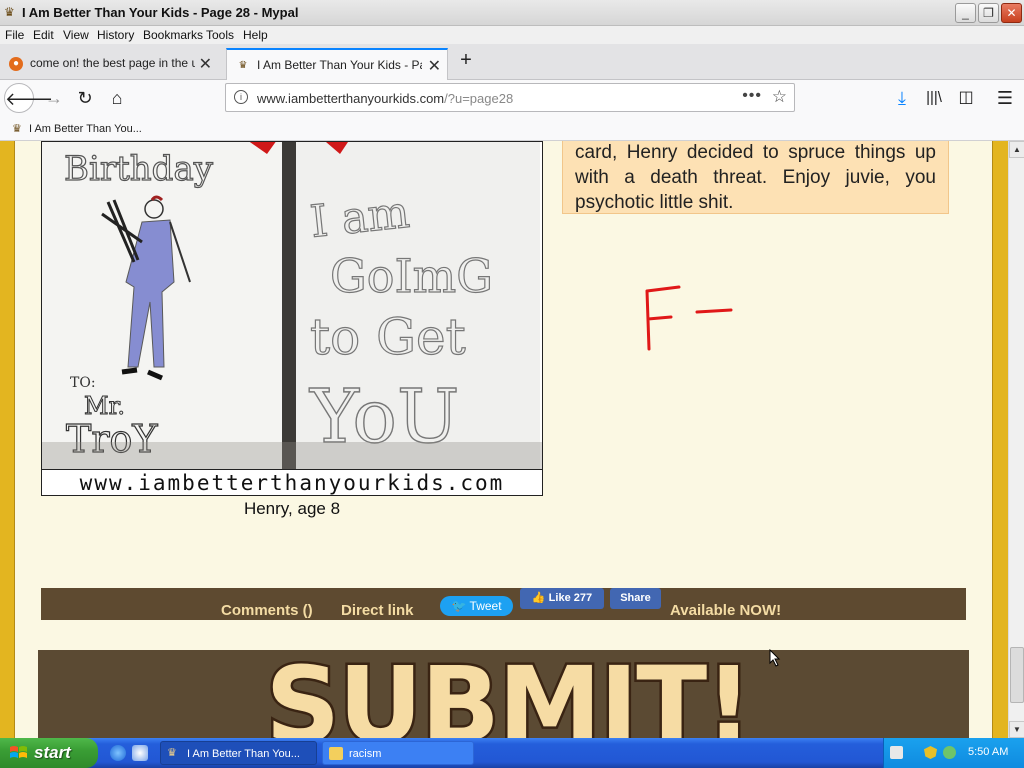 The height and width of the screenshot is (768, 1024). What do you see at coordinates (485, 606) in the screenshot?
I see `tweet-label: Tweet` at bounding box center [485, 606].